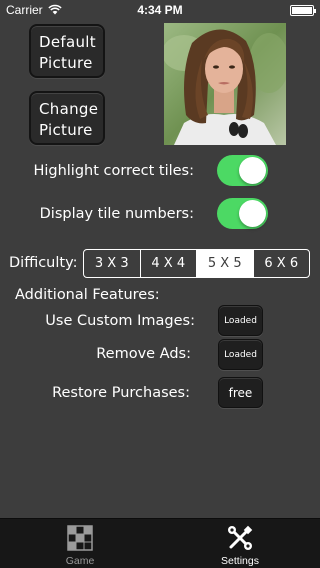  Describe the element at coordinates (43, 263) in the screenshot. I see `difficulty-label: Difficulty:` at that location.